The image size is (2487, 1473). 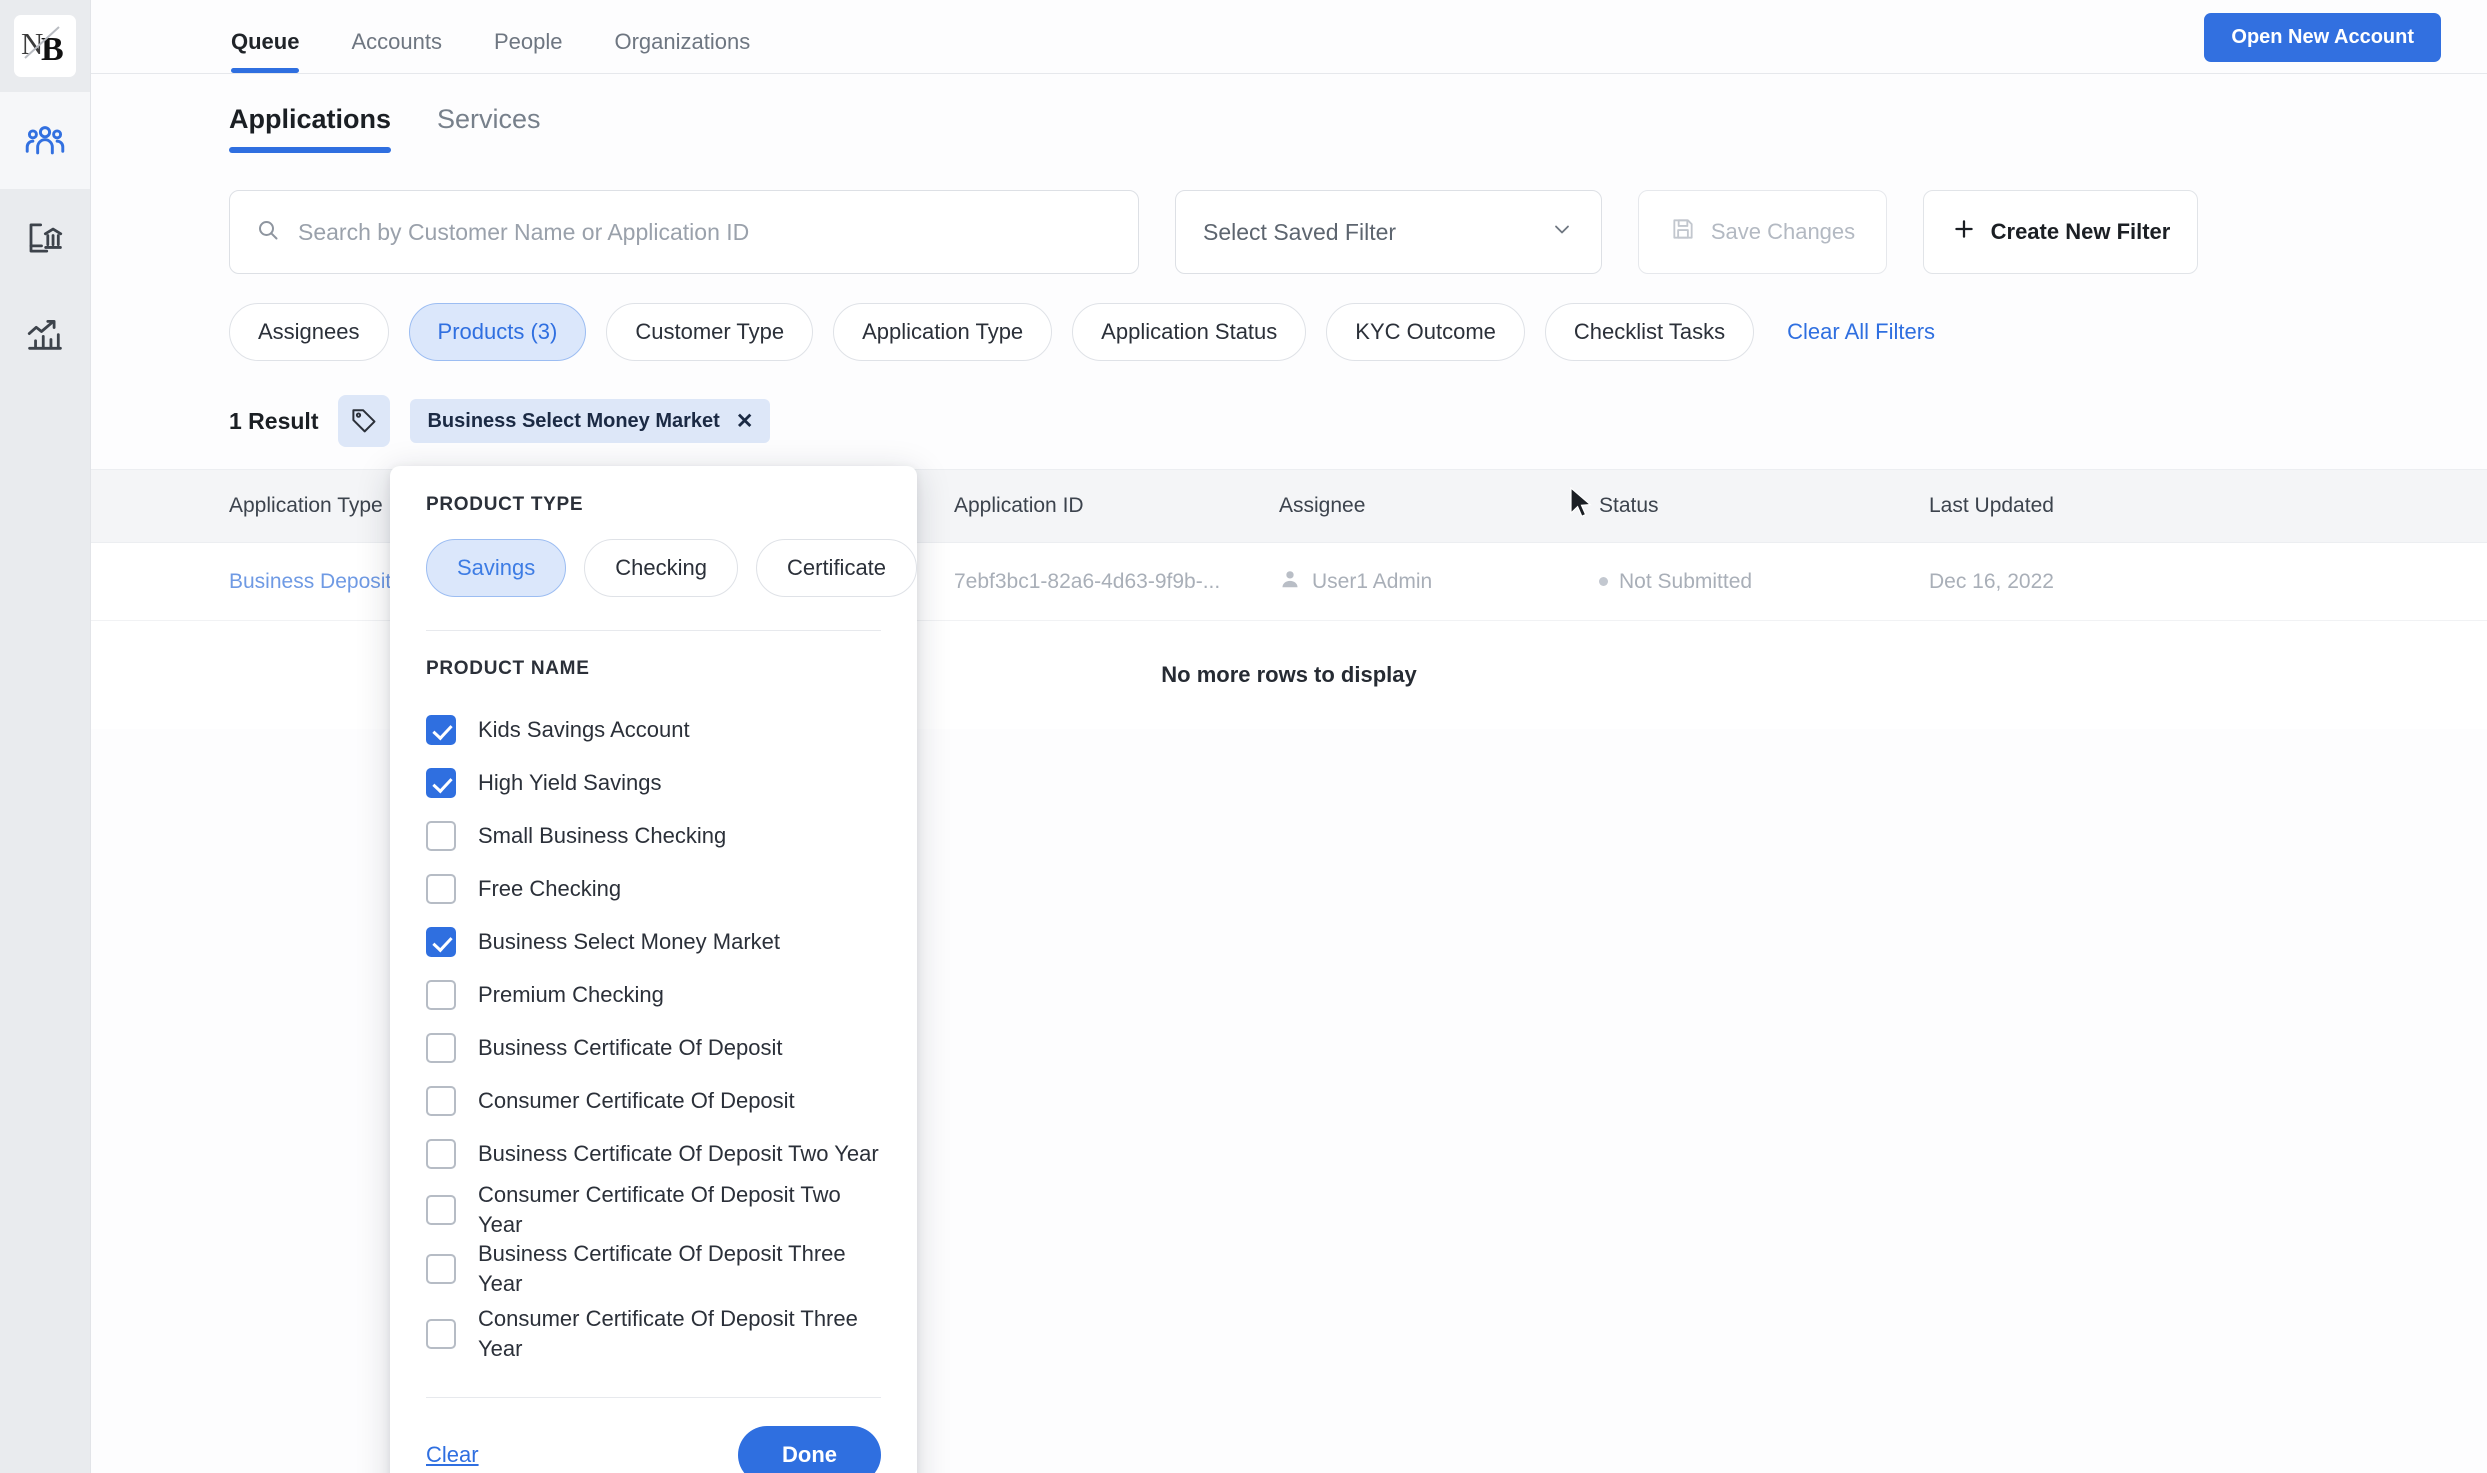 What do you see at coordinates (1764, 506) in the screenshot?
I see `column-header-status: Status` at bounding box center [1764, 506].